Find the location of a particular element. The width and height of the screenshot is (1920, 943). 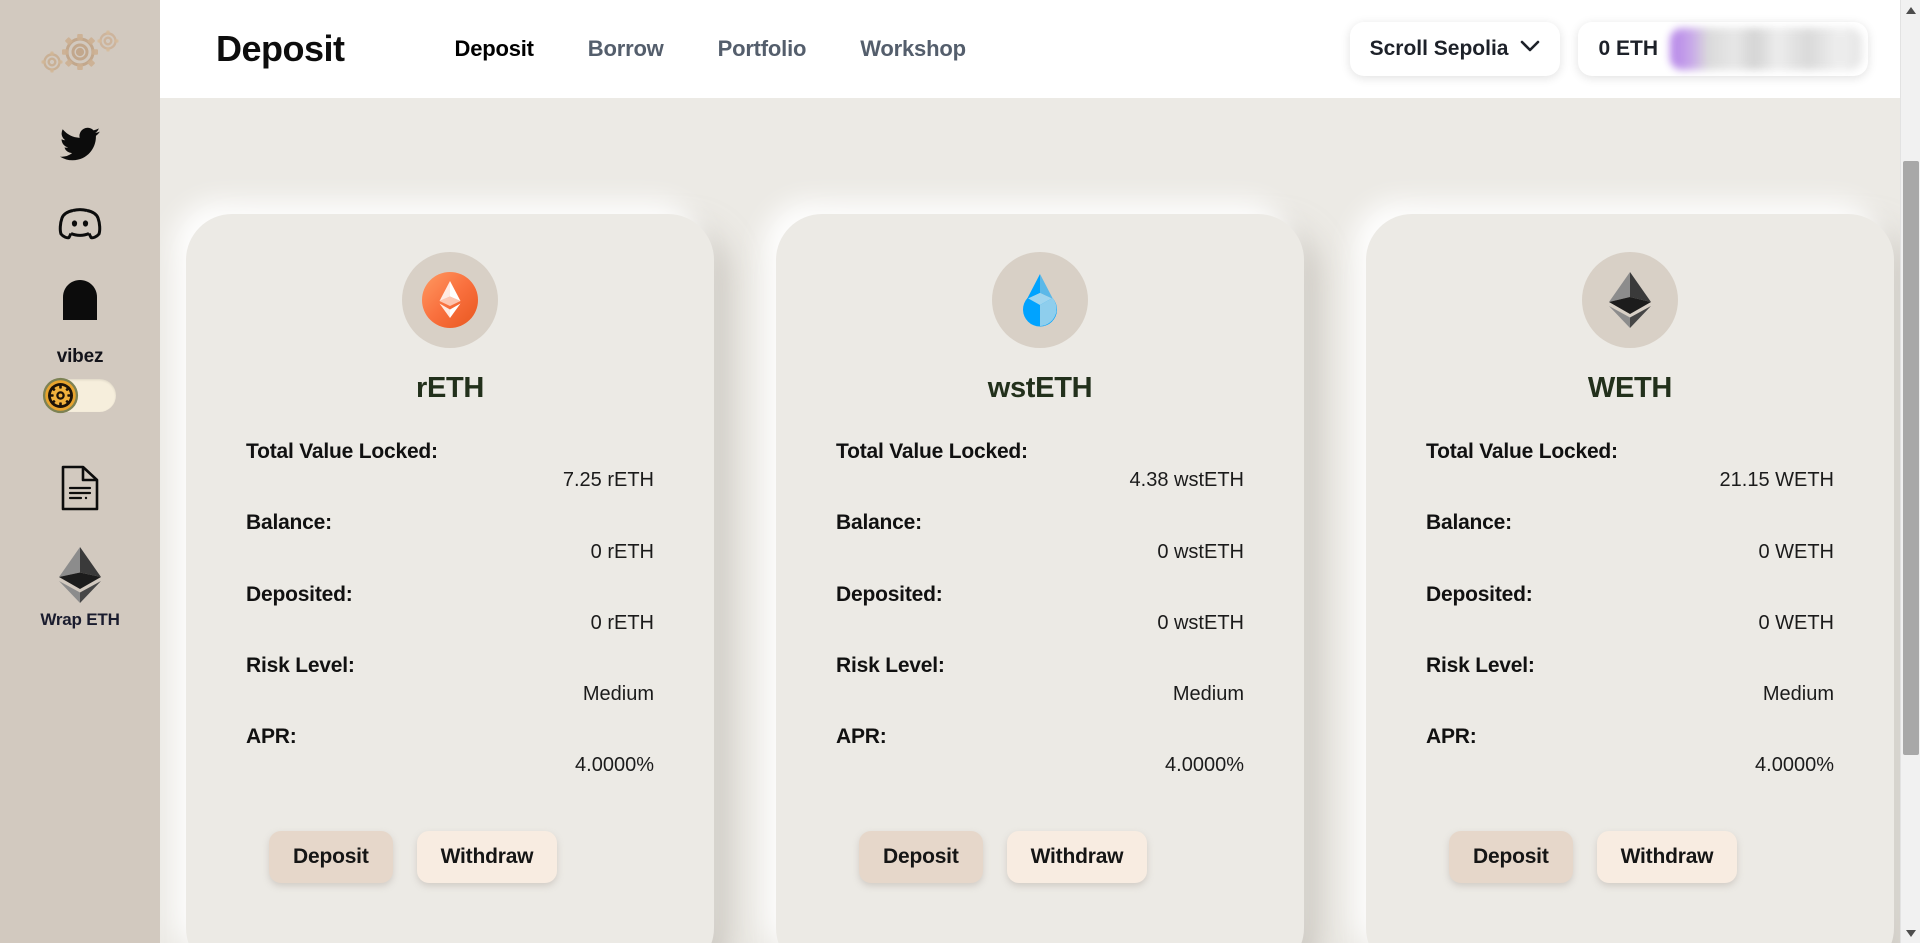

stat-value-balance: 0 rETH is located at coordinates (622, 551).